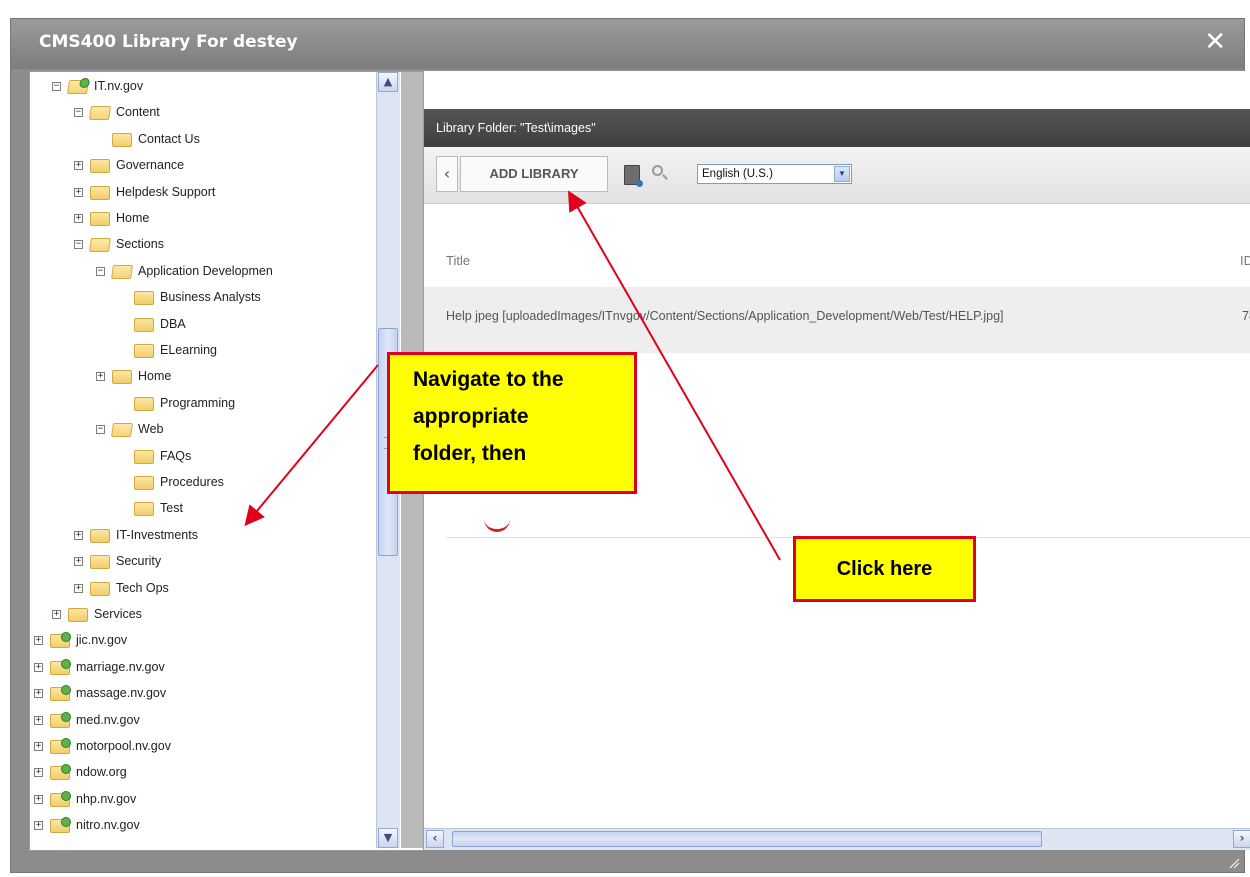 The height and width of the screenshot is (877, 1250). Describe the element at coordinates (774, 174) in the screenshot. I see `language-select: English (U.S.) ▼` at that location.